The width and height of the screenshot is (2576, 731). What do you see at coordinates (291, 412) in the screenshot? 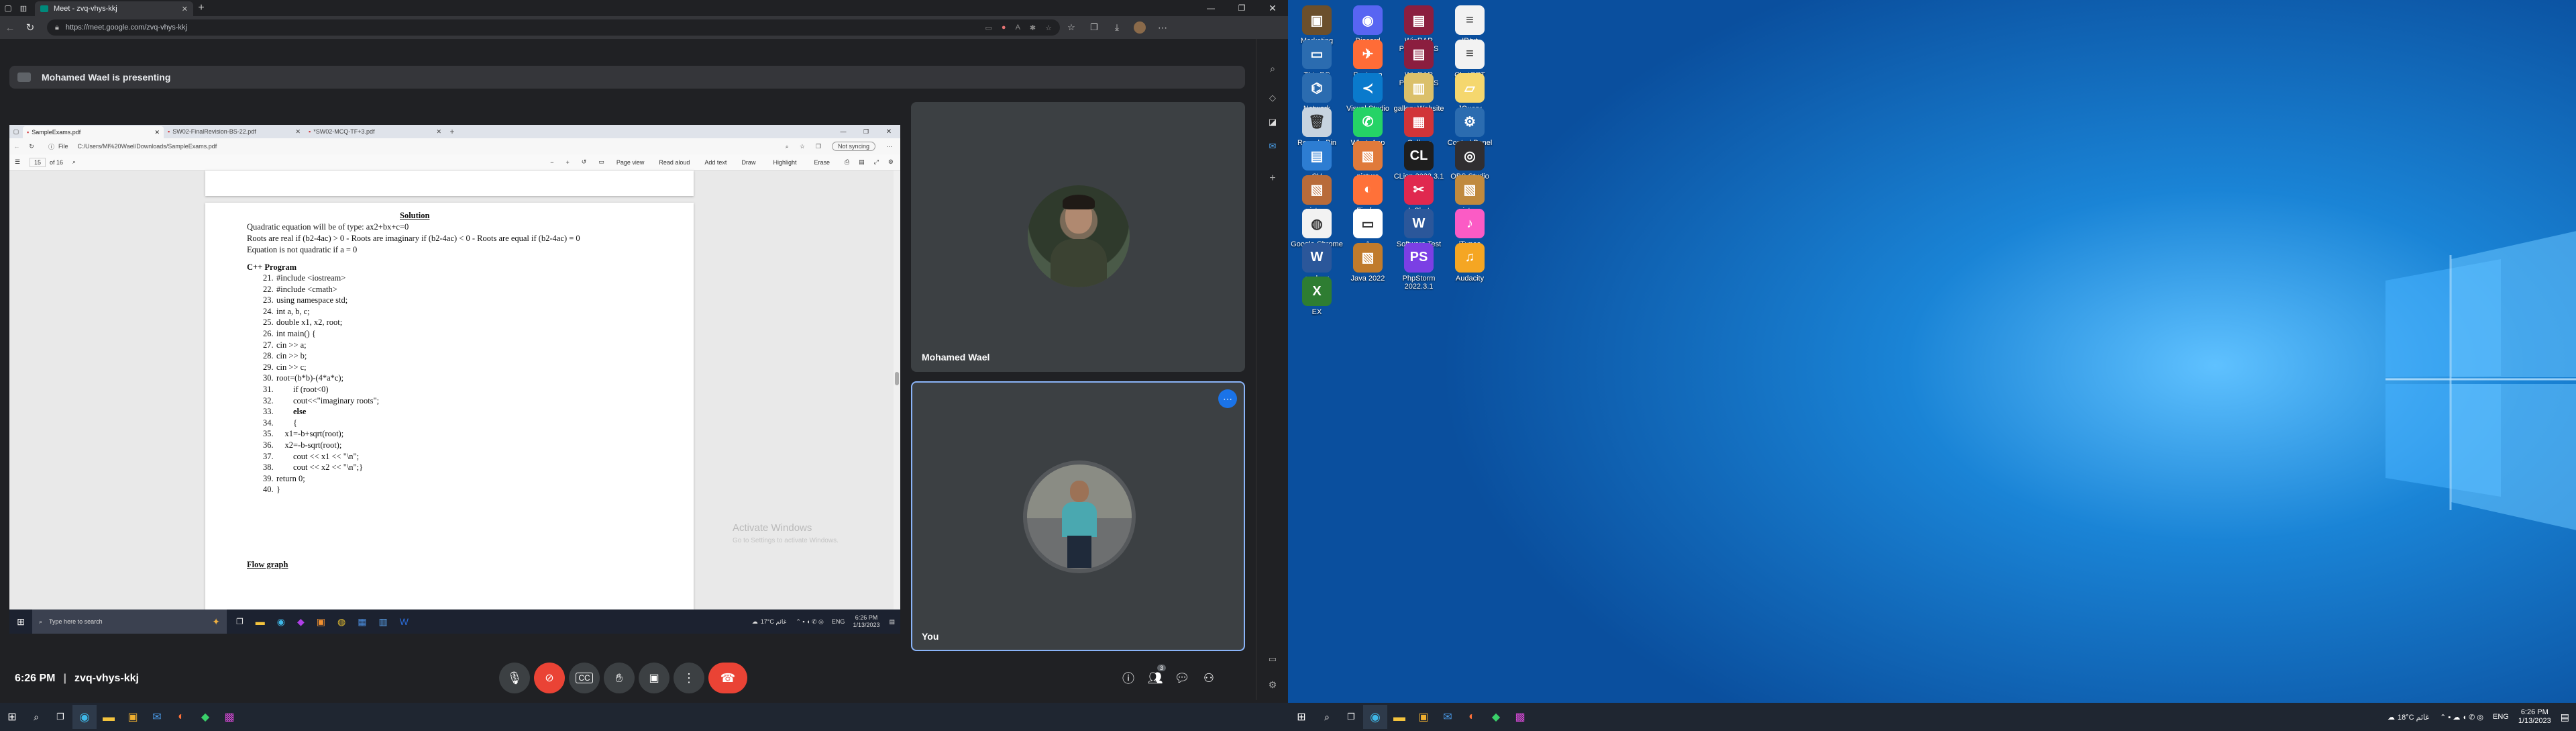
I see `pdf-code-line: else` at bounding box center [291, 412].